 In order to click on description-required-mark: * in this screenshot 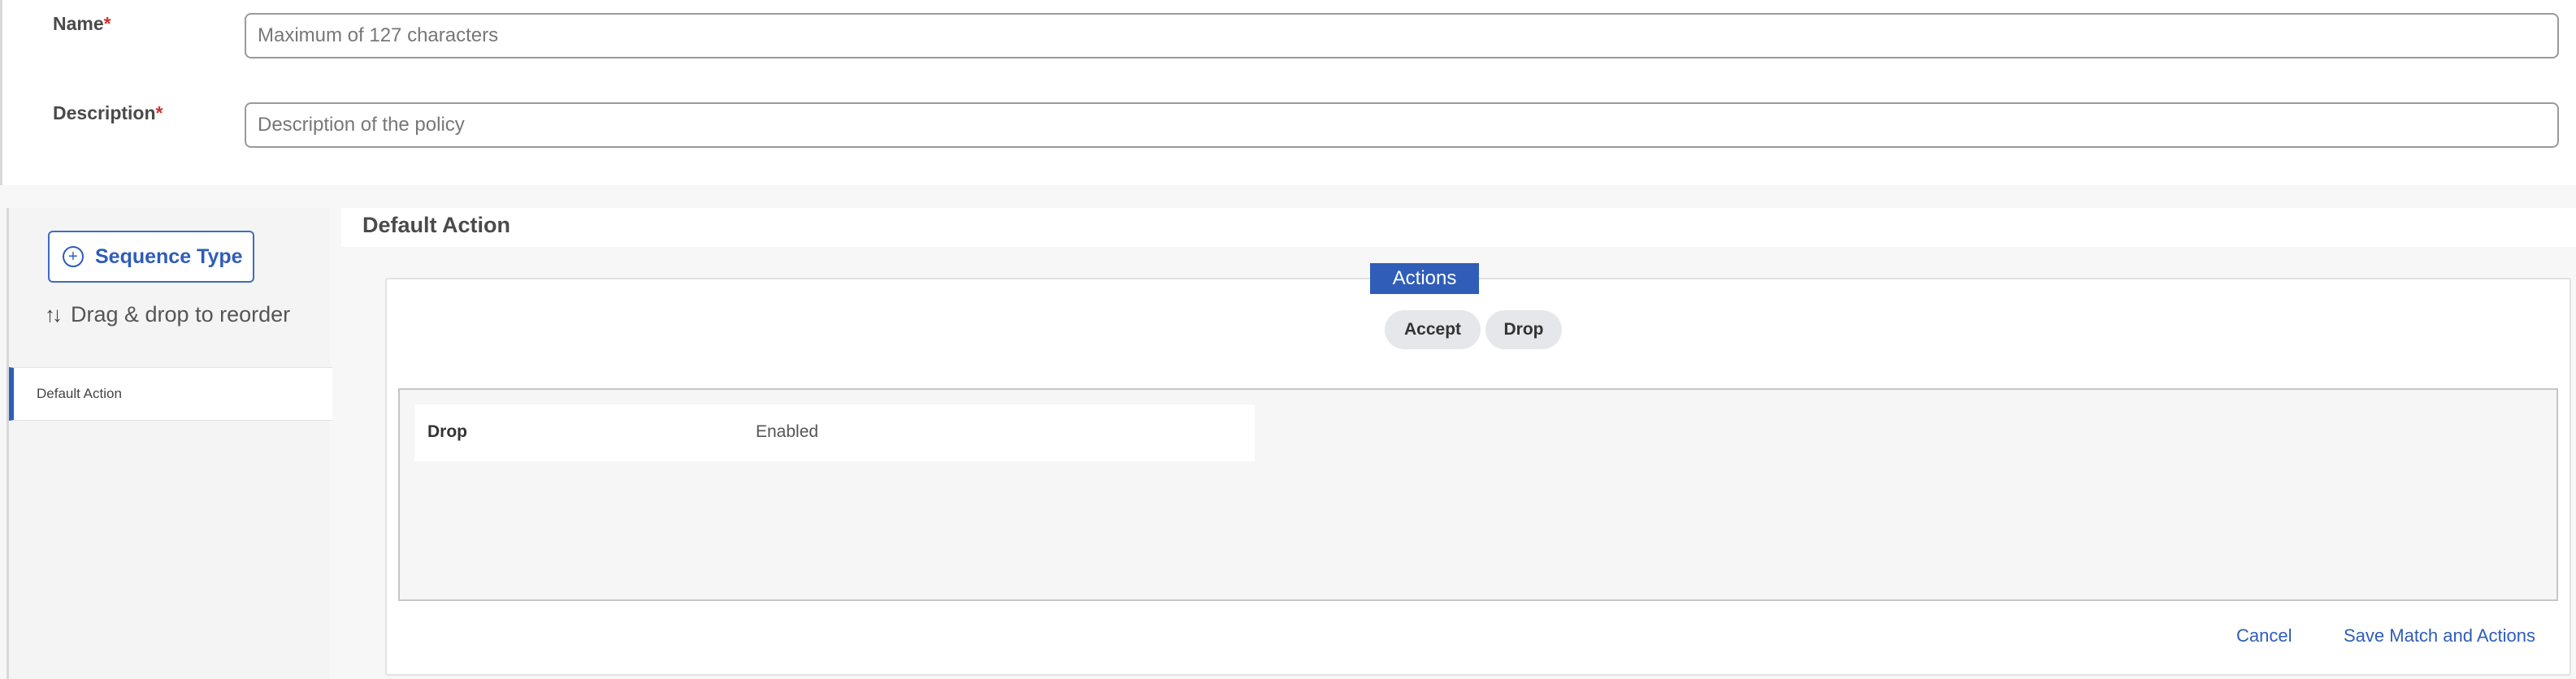, I will do `click(159, 113)`.